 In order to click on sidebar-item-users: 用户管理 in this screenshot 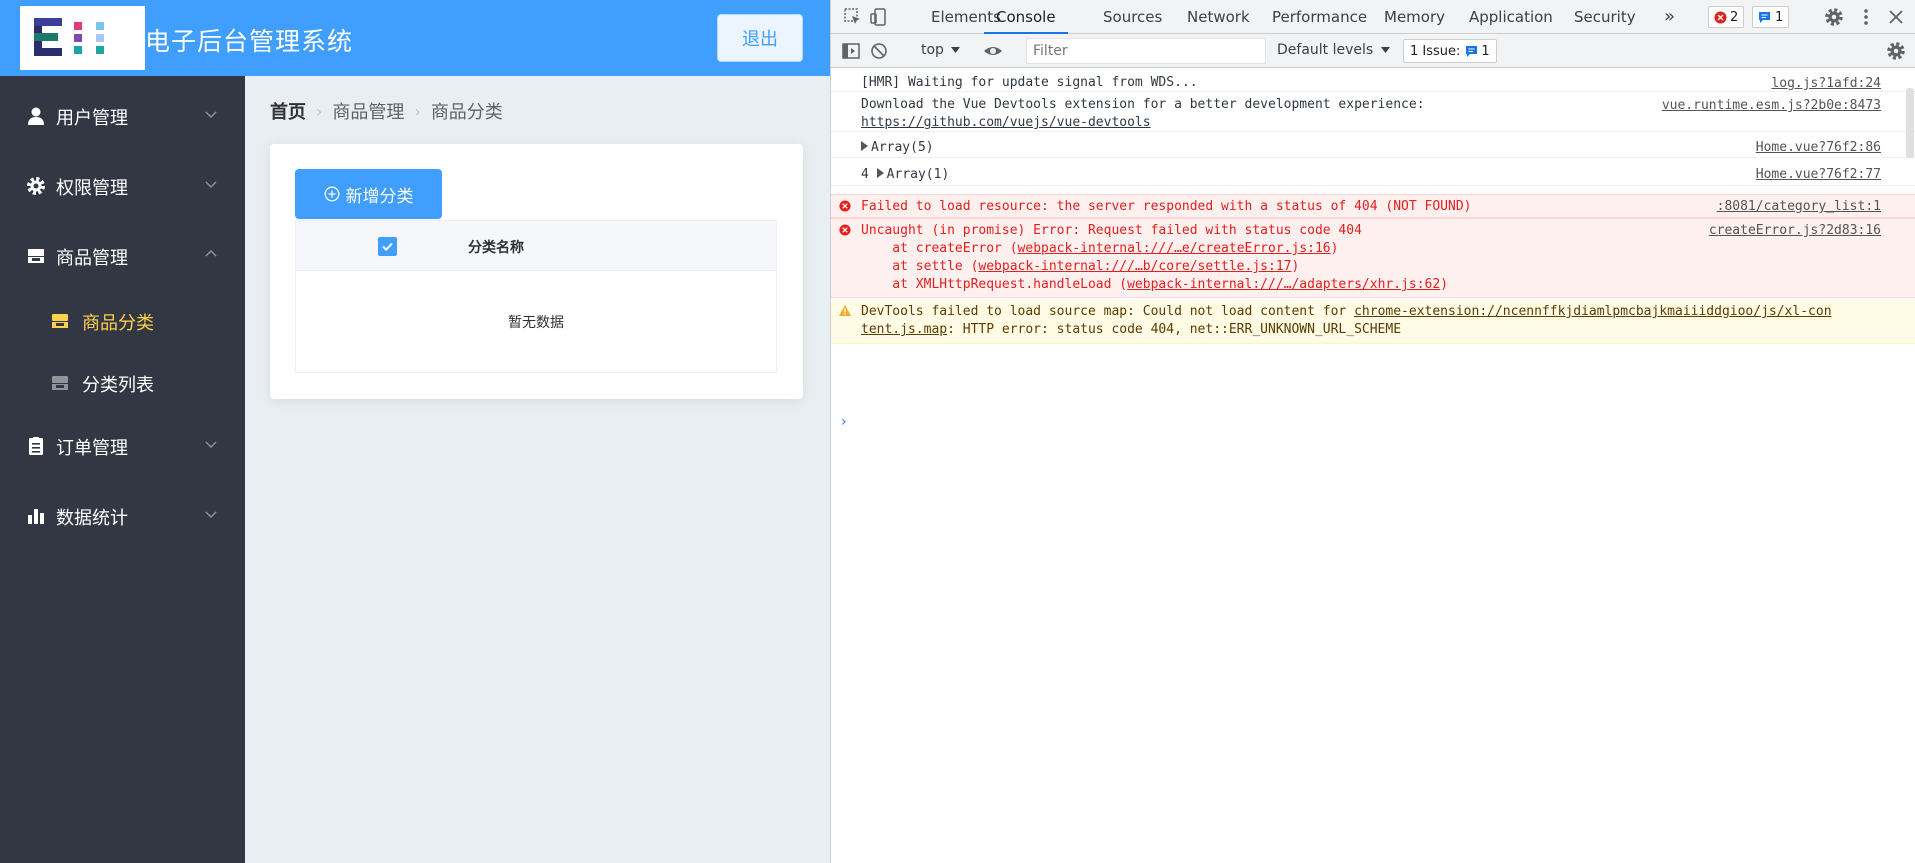, I will do `click(122, 116)`.